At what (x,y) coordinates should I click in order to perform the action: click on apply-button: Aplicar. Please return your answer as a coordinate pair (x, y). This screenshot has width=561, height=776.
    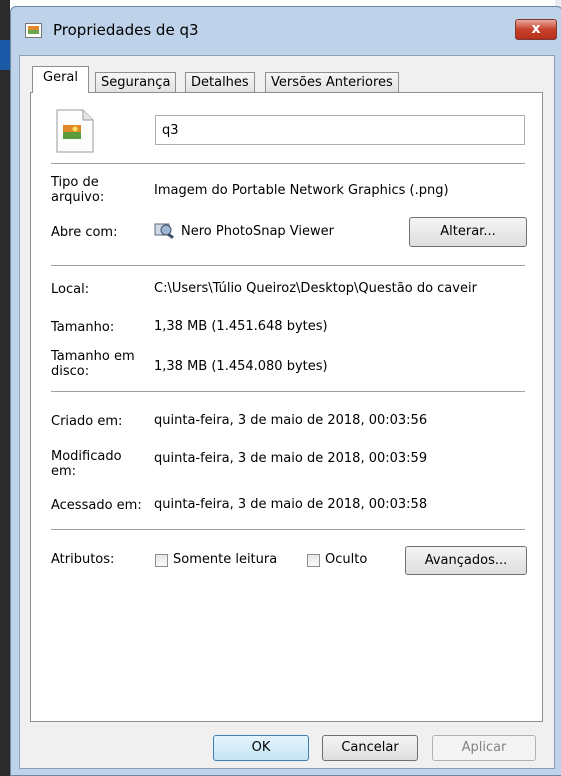
    Looking at the image, I should click on (484, 748).